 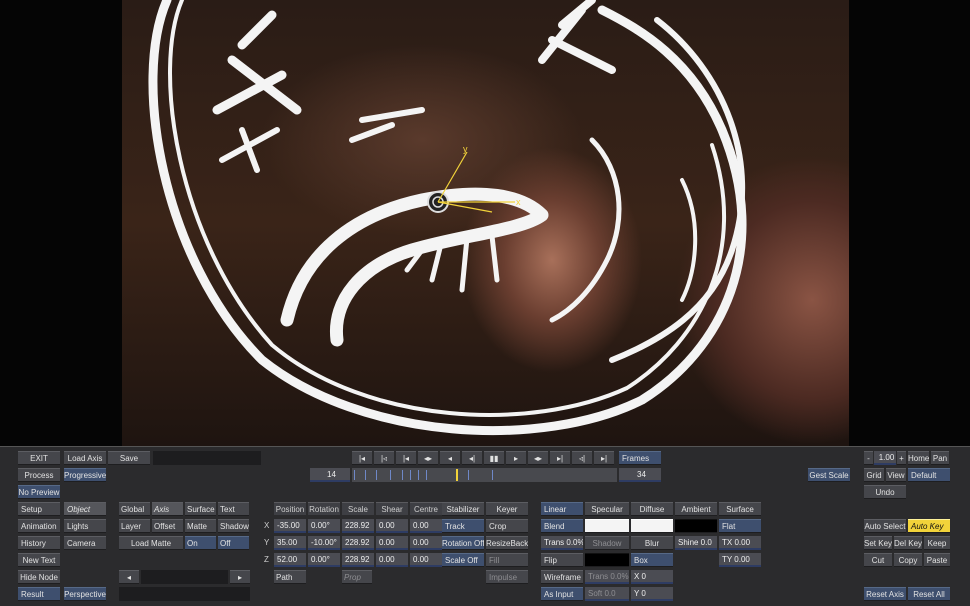 I want to click on zoom-in-button: +, so click(x=901, y=458).